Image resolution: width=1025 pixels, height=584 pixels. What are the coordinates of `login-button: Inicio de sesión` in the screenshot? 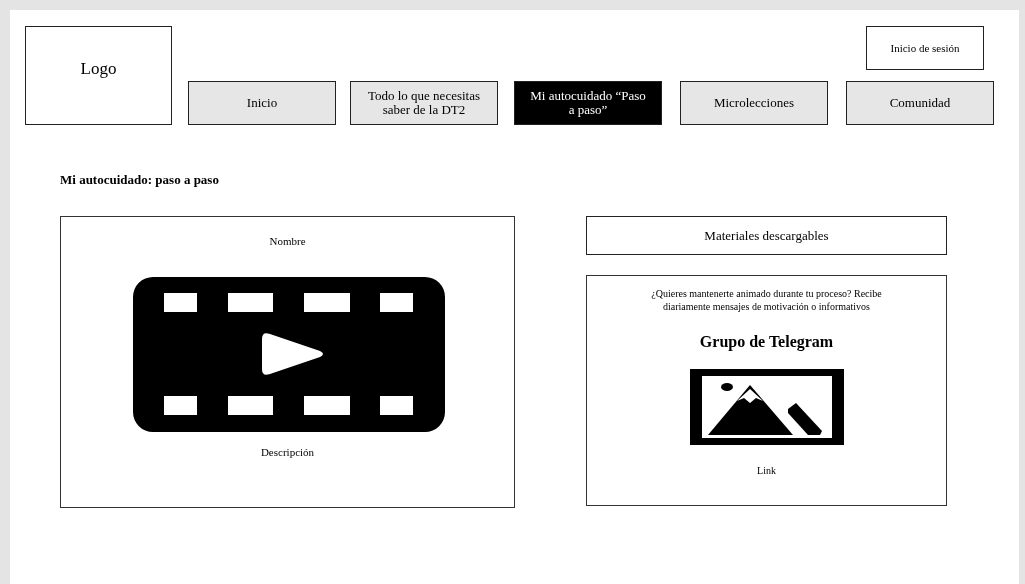 It's located at (925, 48).